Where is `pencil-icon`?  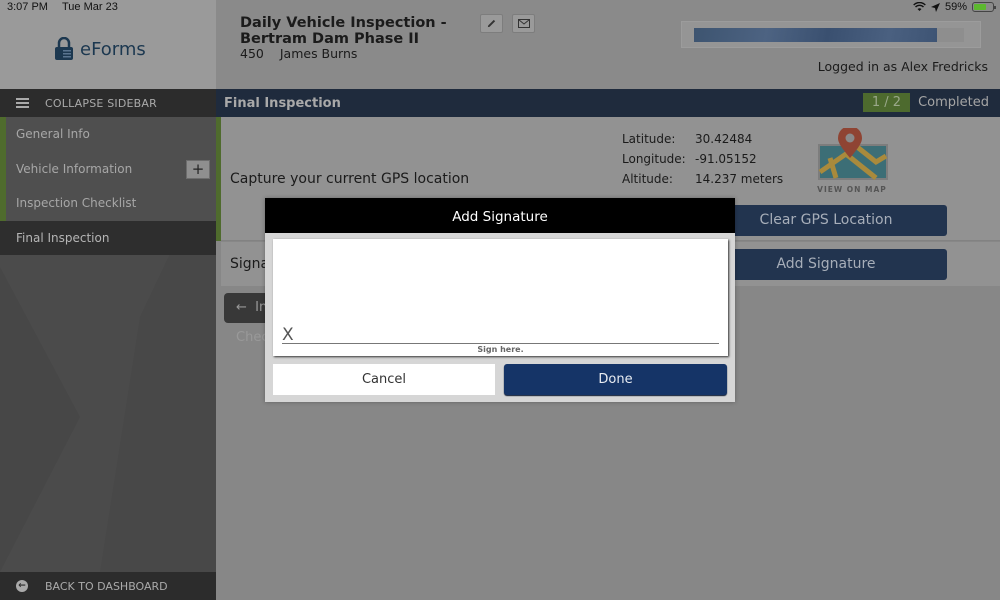
pencil-icon is located at coordinates (491, 23).